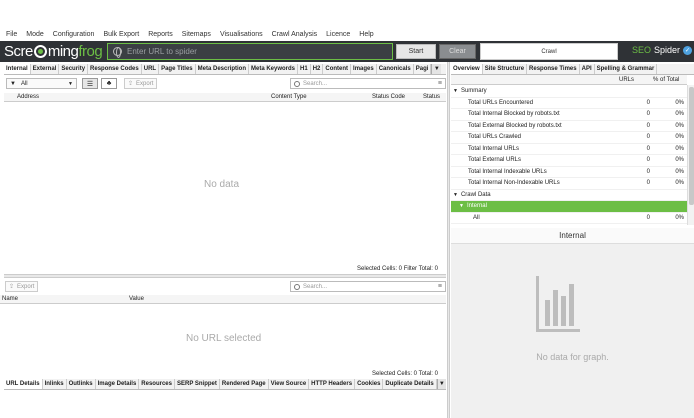 This screenshot has height=418, width=694. What do you see at coordinates (241, 34) in the screenshot?
I see `menu-visualisations: Visualisations` at bounding box center [241, 34].